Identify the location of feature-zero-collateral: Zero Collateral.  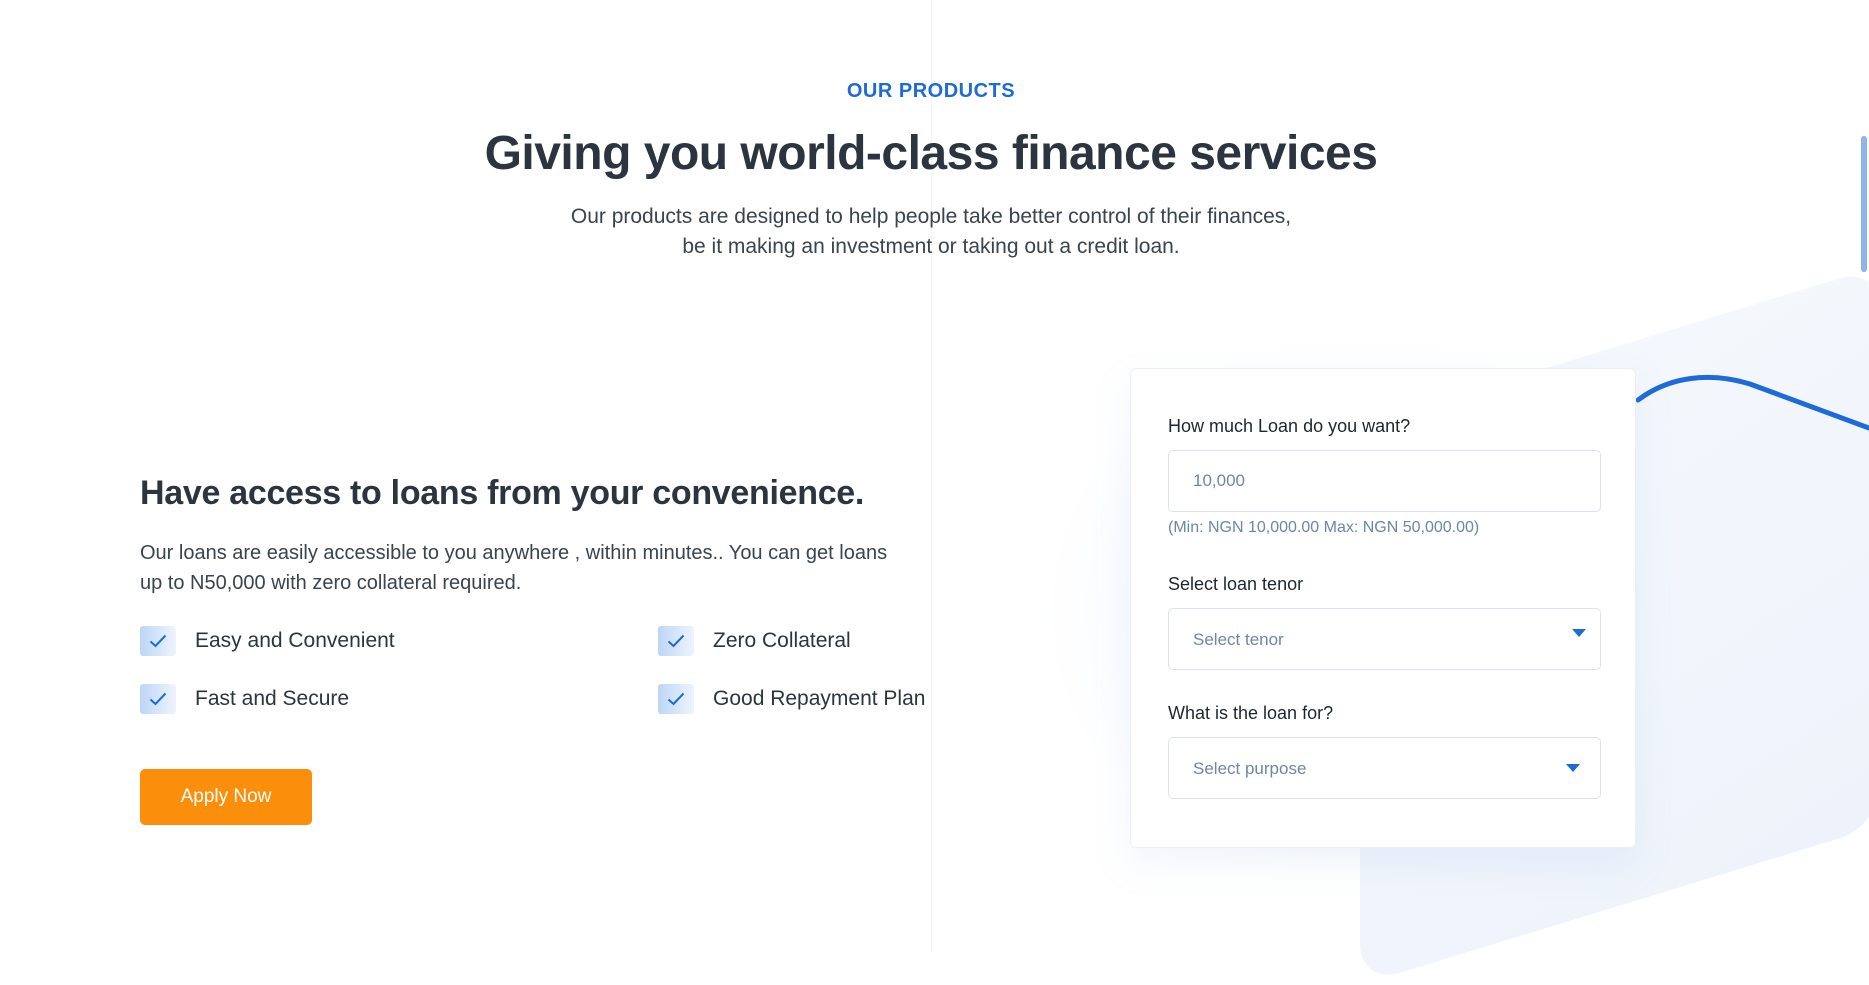
(754, 641).